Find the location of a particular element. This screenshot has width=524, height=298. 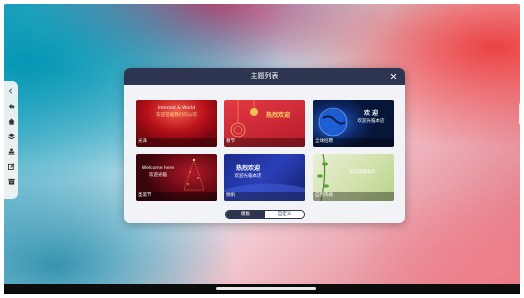

theme-card-chunjie: 热烈欢迎 春节 is located at coordinates (264, 123).